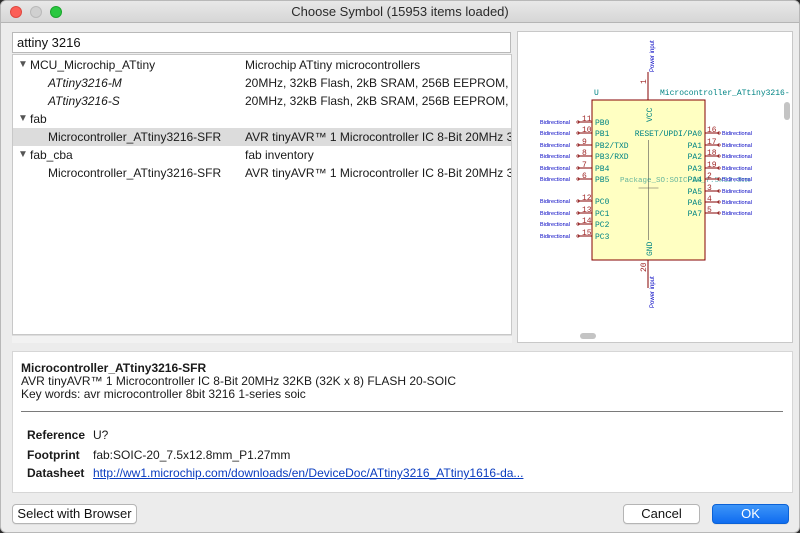 The width and height of the screenshot is (800, 533). I want to click on left-pin-number: 7, so click(584, 165).